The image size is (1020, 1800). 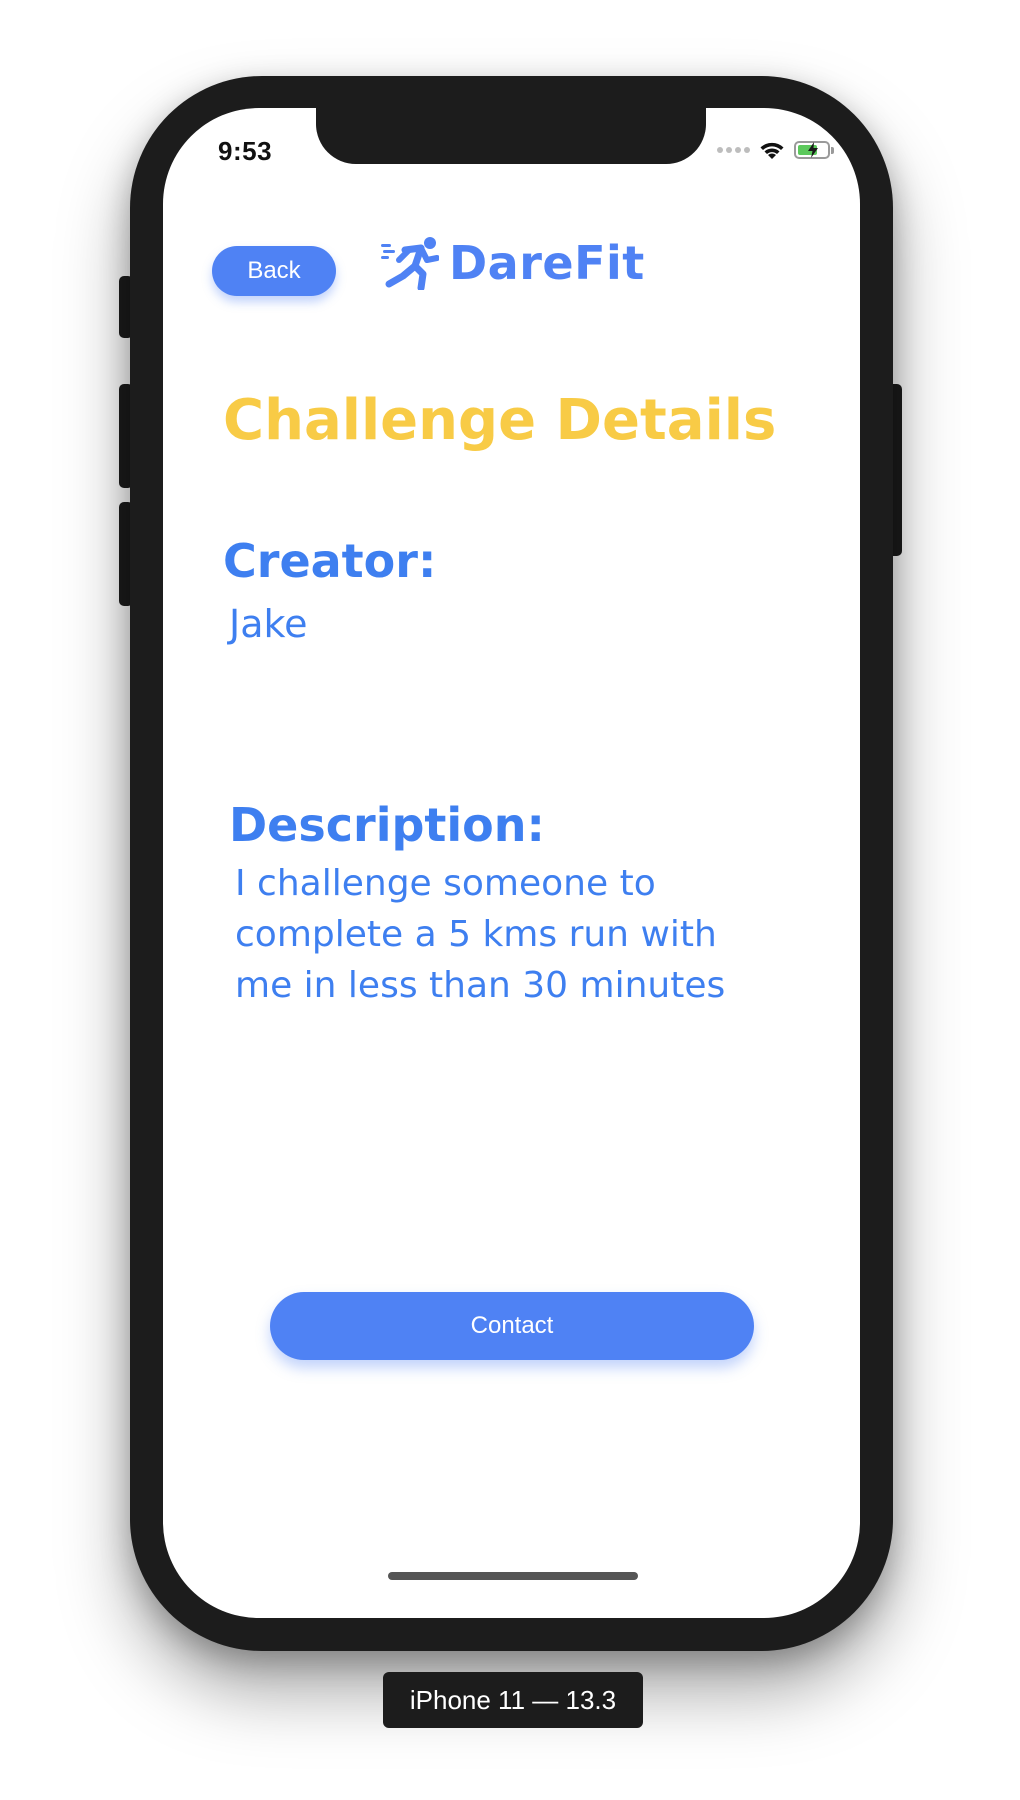 What do you see at coordinates (512, 1326) in the screenshot?
I see `contact-button: Contact` at bounding box center [512, 1326].